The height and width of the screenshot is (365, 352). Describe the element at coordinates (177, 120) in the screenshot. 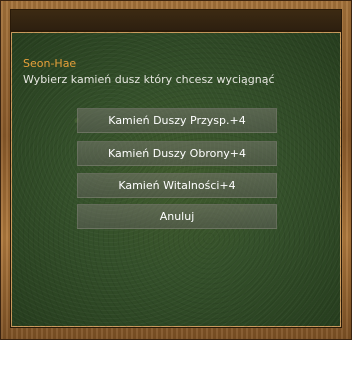

I see `option-speed-soulstone-button: Kamień Duszy Przysp.+4` at that location.